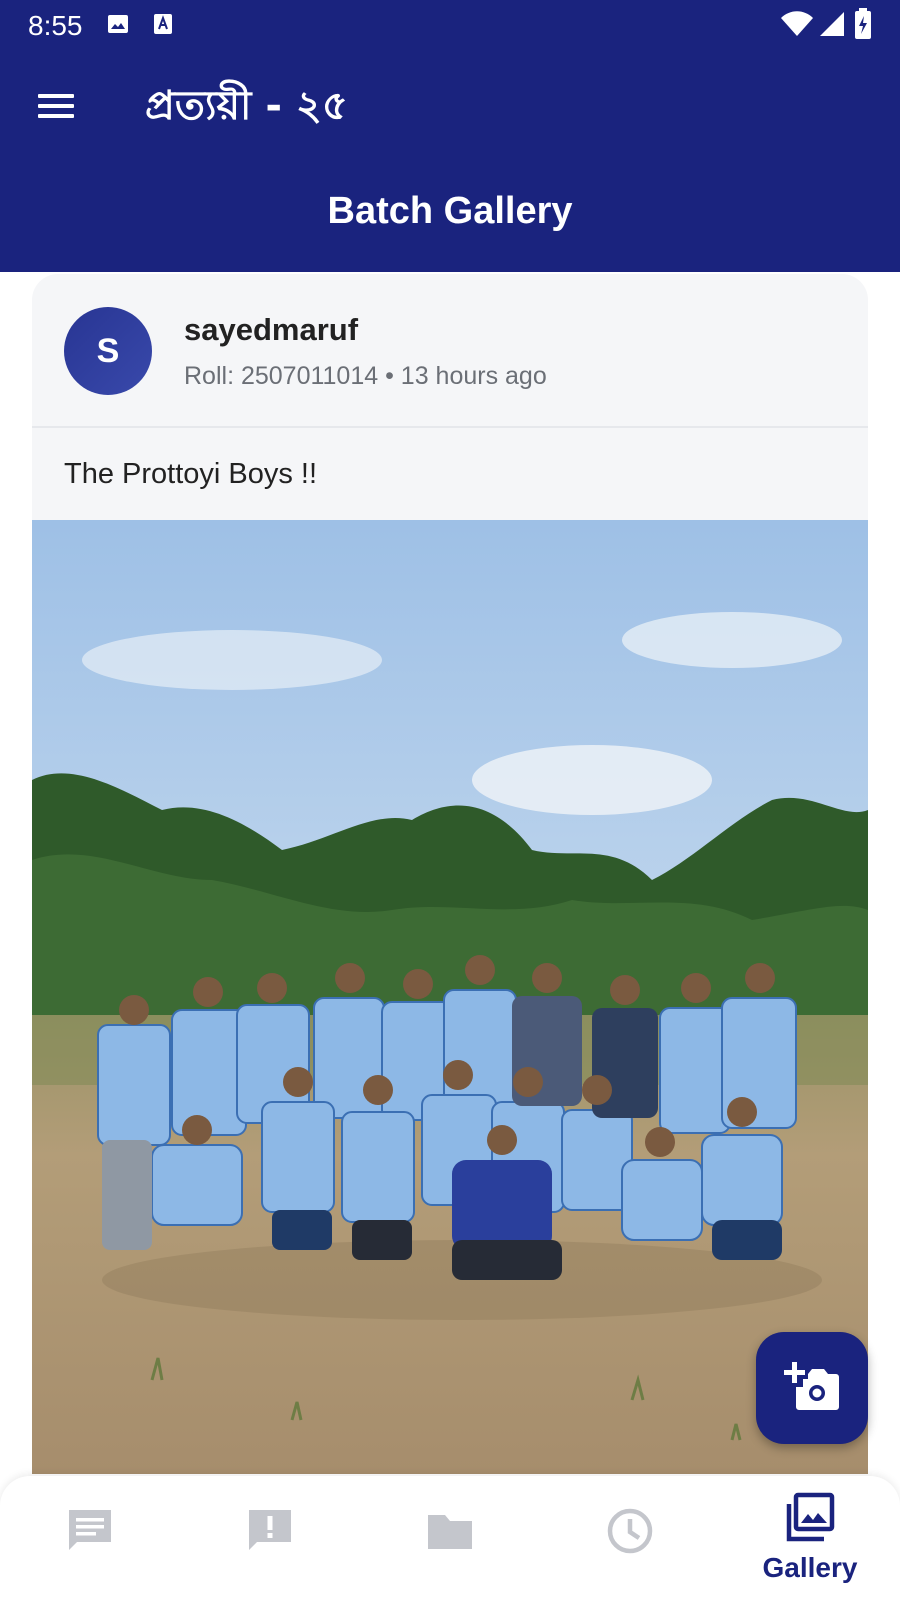 This screenshot has height=1600, width=900. Describe the element at coordinates (450, 105) in the screenshot. I see `app-bar: প্রত্যয়ী - ২৫` at that location.